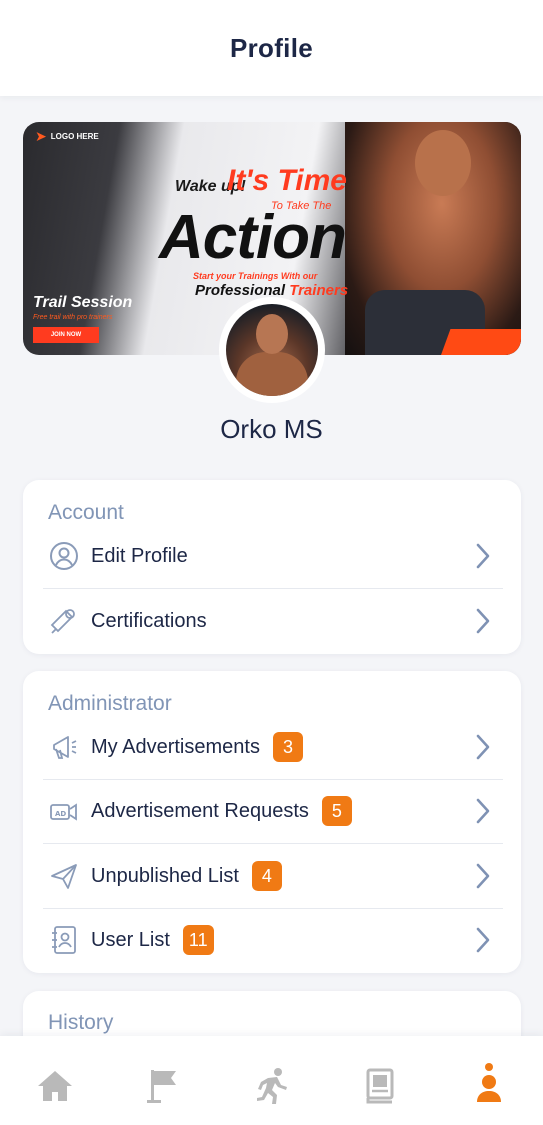  What do you see at coordinates (272, 374) in the screenshot?
I see `avatar-torso` at bounding box center [272, 374].